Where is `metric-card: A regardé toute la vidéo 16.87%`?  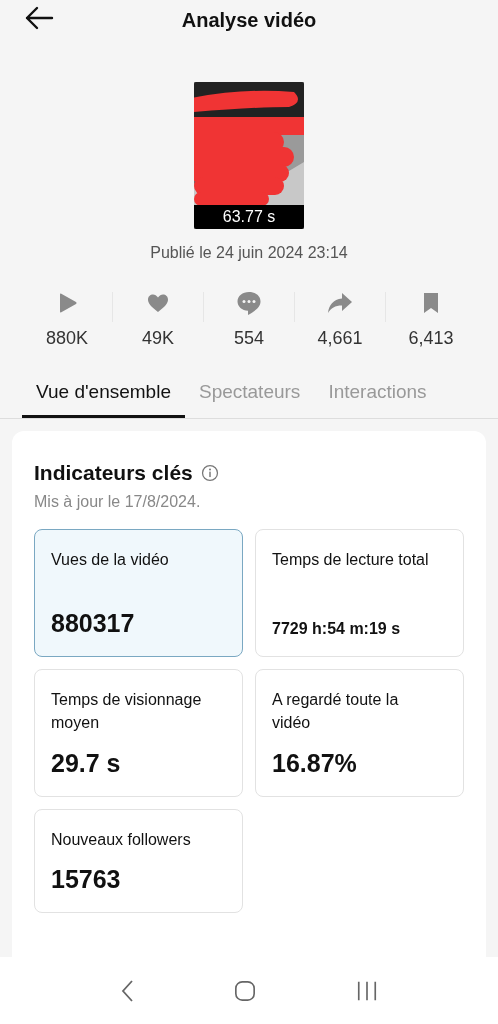
metric-card: A regardé toute la vidéo 16.87% is located at coordinates (359, 733).